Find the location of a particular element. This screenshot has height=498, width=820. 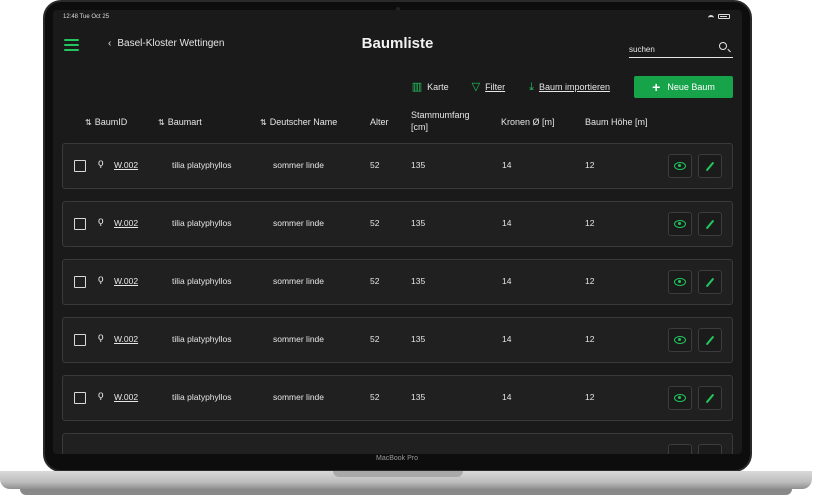

status-bar-time: 12:48 Tue Oct 25 is located at coordinates (86, 17).